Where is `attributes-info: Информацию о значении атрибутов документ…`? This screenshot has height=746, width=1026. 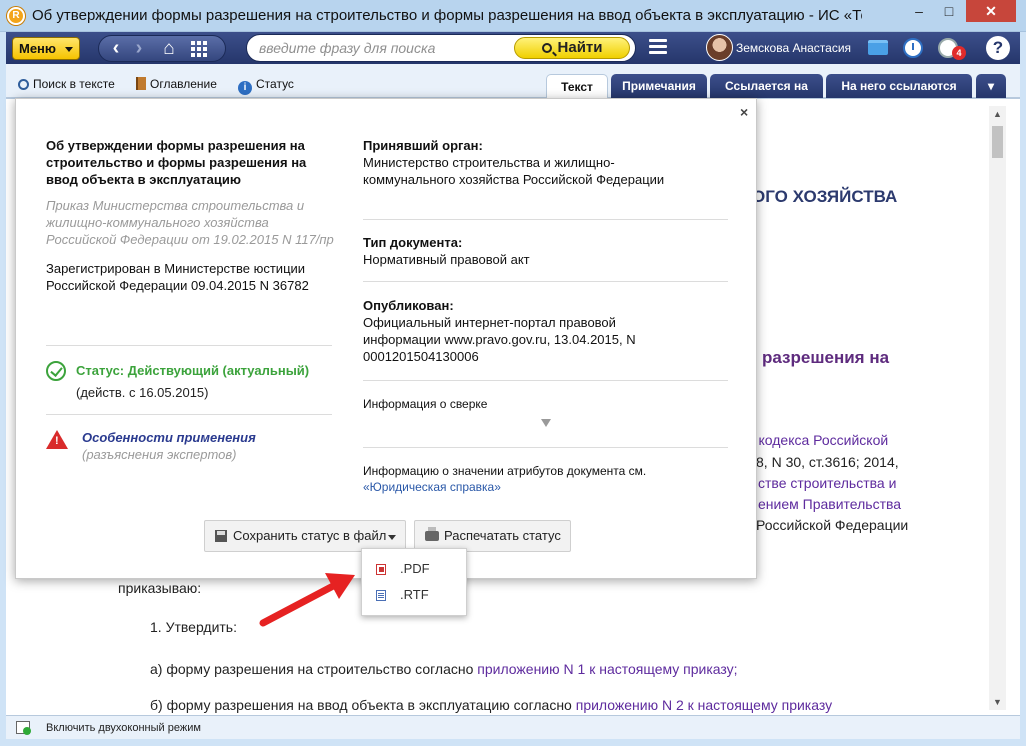
attributes-info: Информацию о значении атрибутов документ… is located at coordinates (505, 471).